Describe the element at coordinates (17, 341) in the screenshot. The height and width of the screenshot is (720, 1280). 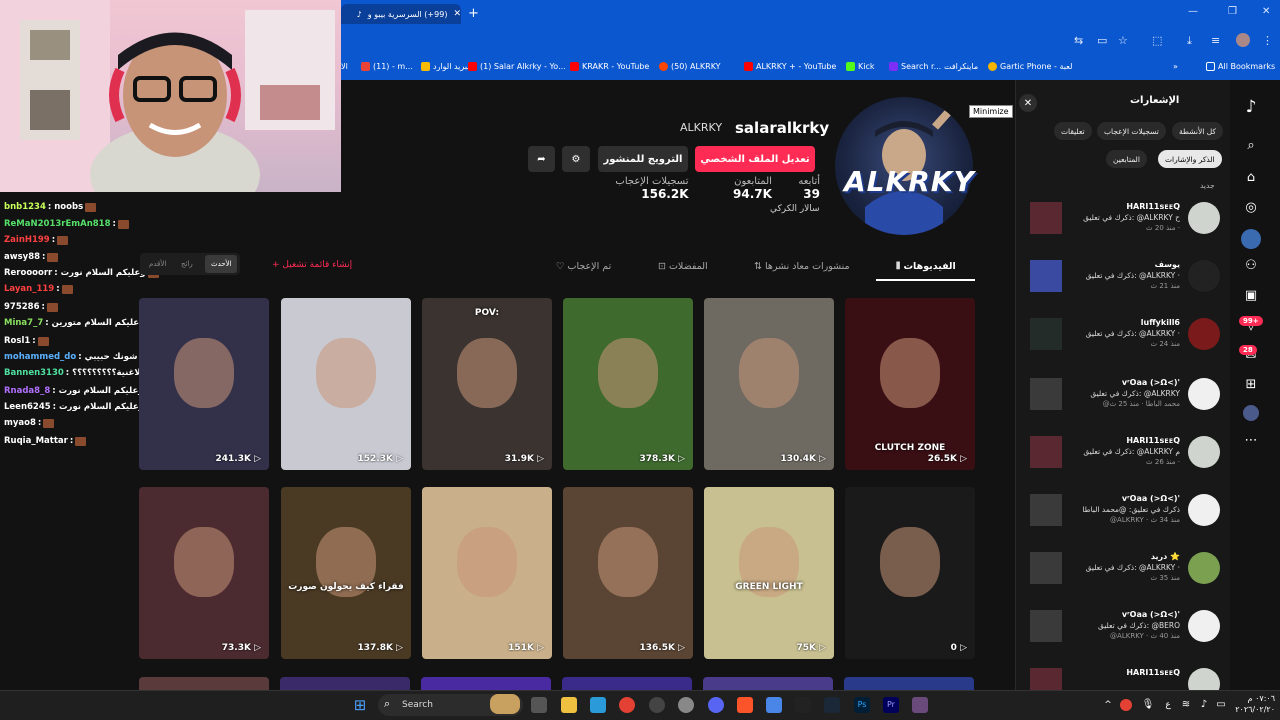
I see `chat-username: Rosl1` at that location.